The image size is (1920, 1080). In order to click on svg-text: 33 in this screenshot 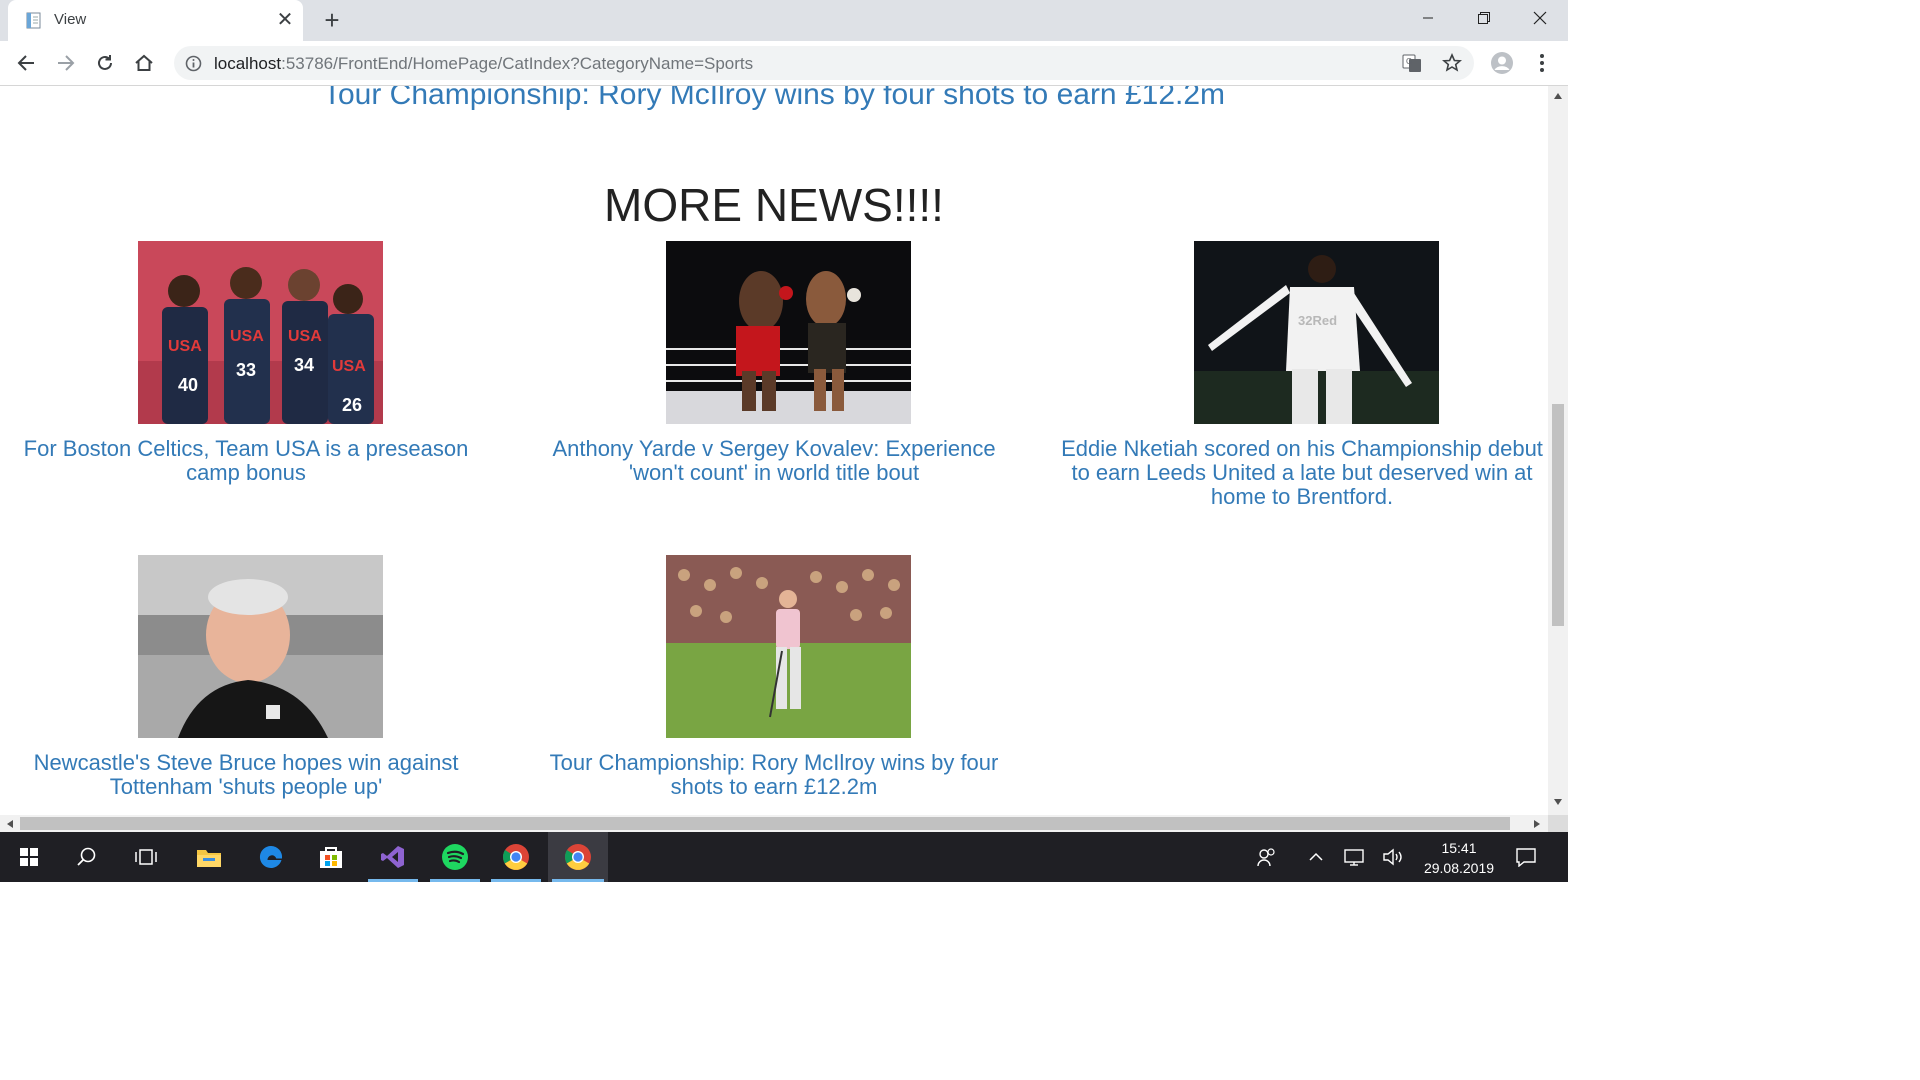, I will do `click(246, 370)`.